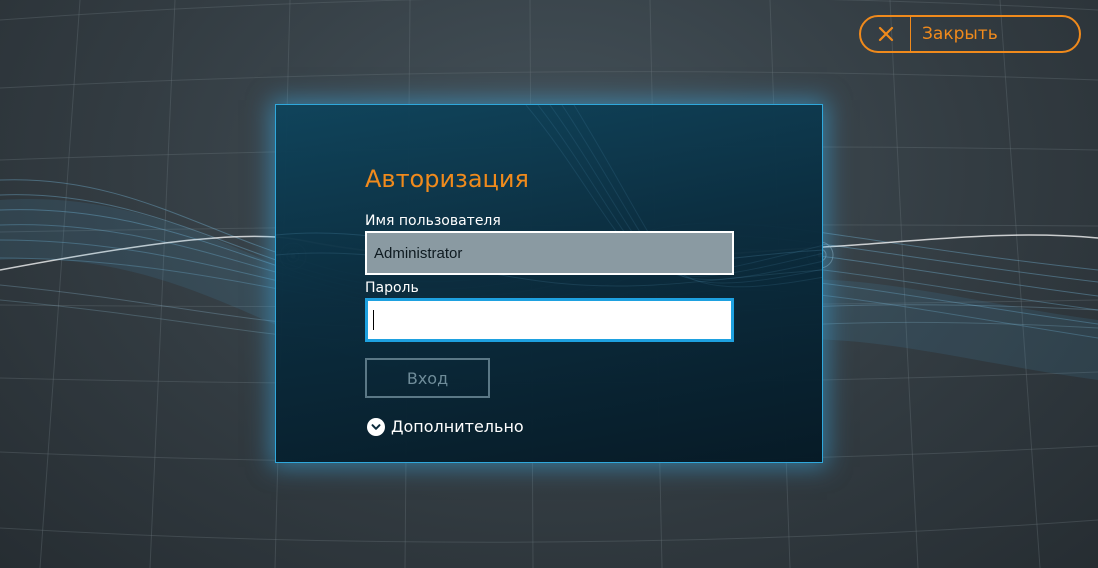 This screenshot has width=1098, height=568. Describe the element at coordinates (373, 320) in the screenshot. I see `text-caret` at that location.